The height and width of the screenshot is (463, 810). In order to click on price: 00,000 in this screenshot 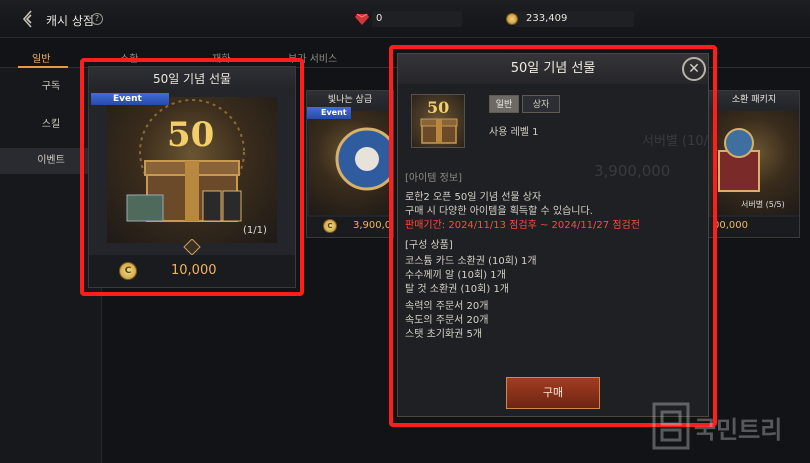, I will do `click(730, 225)`.